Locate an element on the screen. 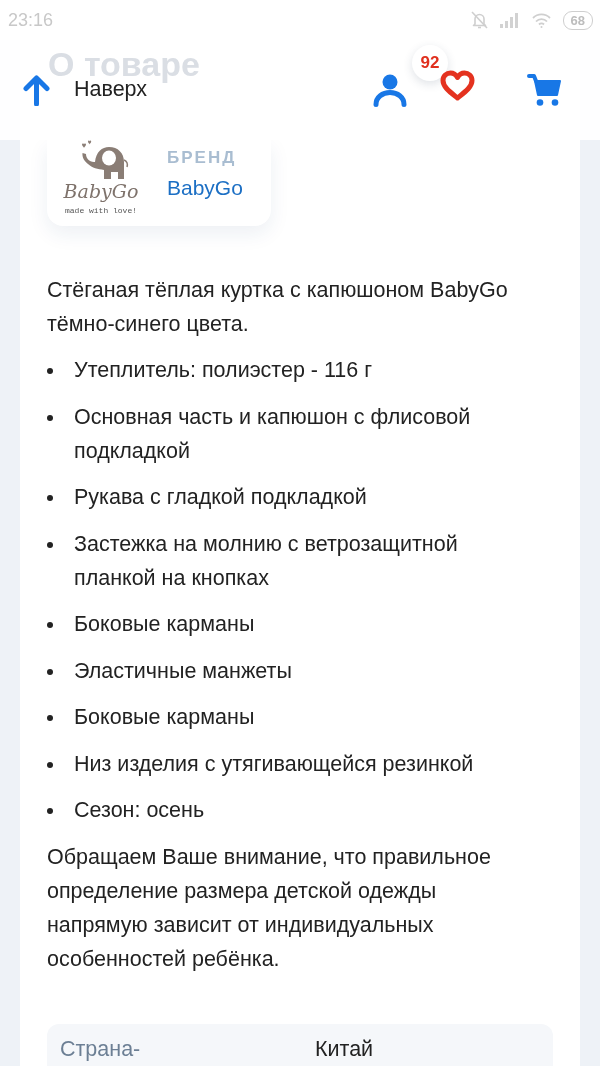 Image resolution: width=600 pixels, height=1066 pixels. feature-text: Эластичные манжеты is located at coordinates (183, 671).